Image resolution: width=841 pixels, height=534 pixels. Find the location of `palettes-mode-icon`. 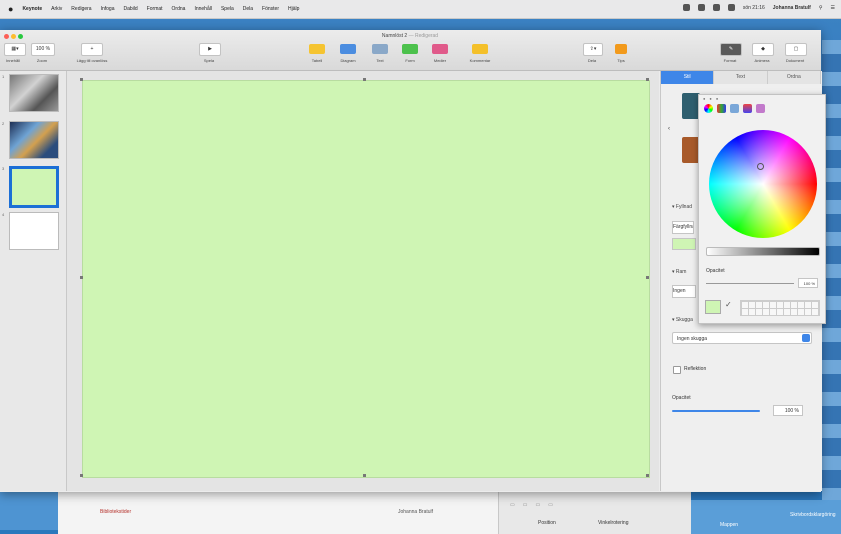

palettes-mode-icon is located at coordinates (734, 108).